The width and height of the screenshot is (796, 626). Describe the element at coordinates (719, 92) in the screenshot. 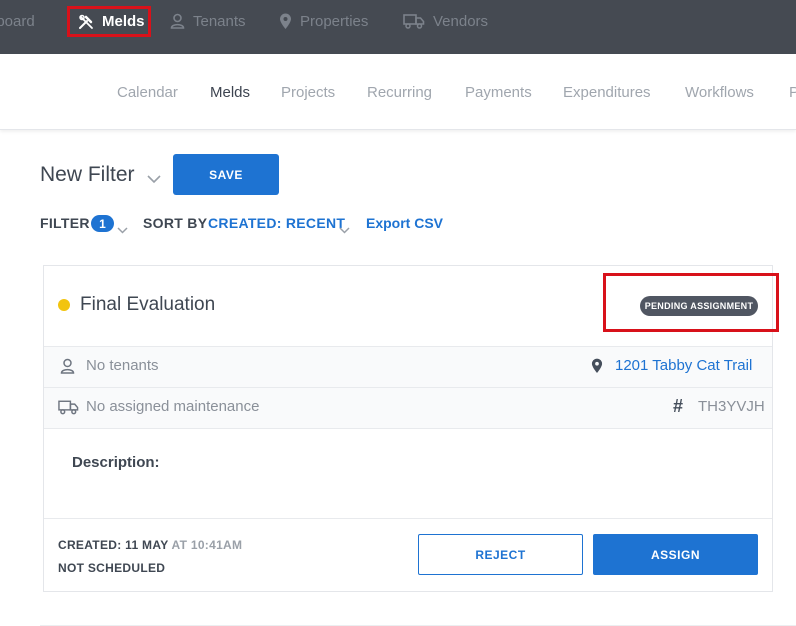

I see `tab-workflows: Workflows` at that location.